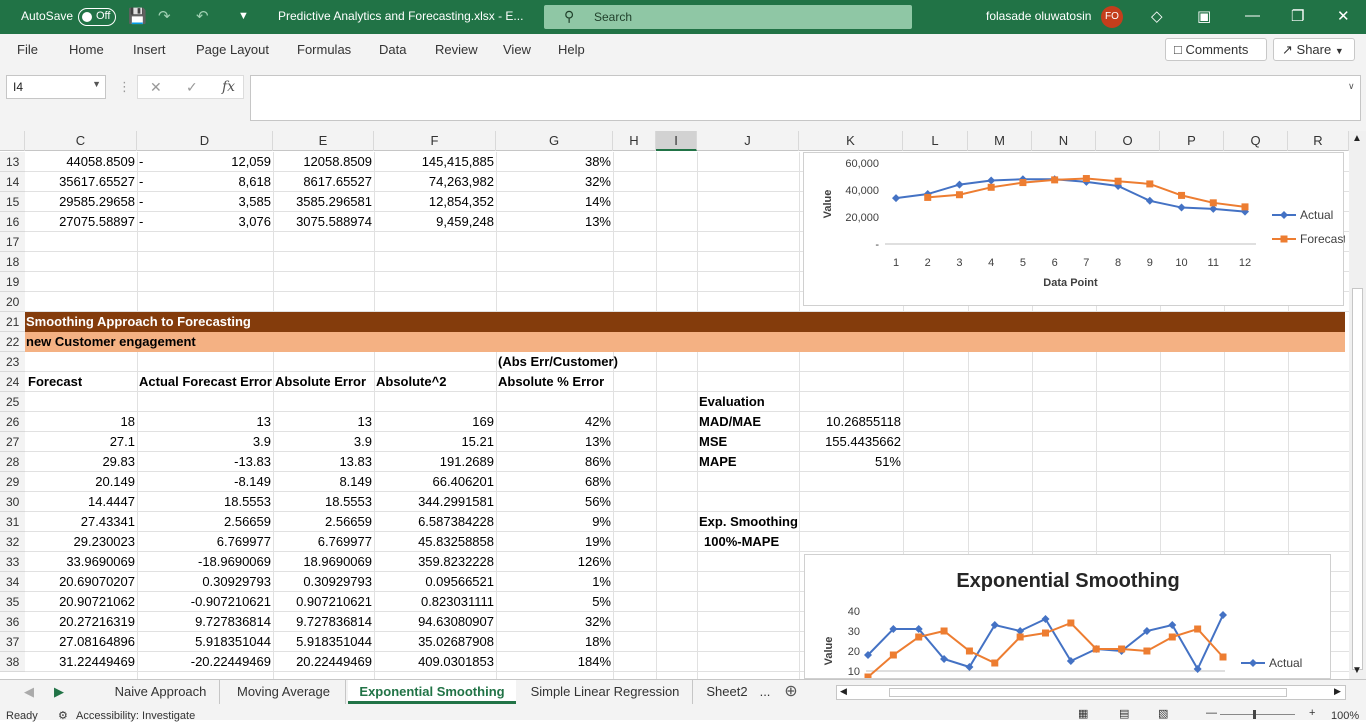  What do you see at coordinates (12, 222) in the screenshot?
I see `row-header: 16` at bounding box center [12, 222].